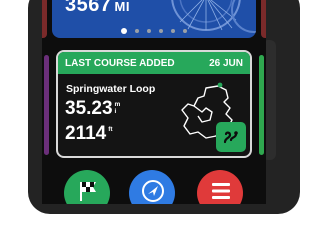  Describe the element at coordinates (110, 129) in the screenshot. I see `course-elevation-unit: ft` at that location.